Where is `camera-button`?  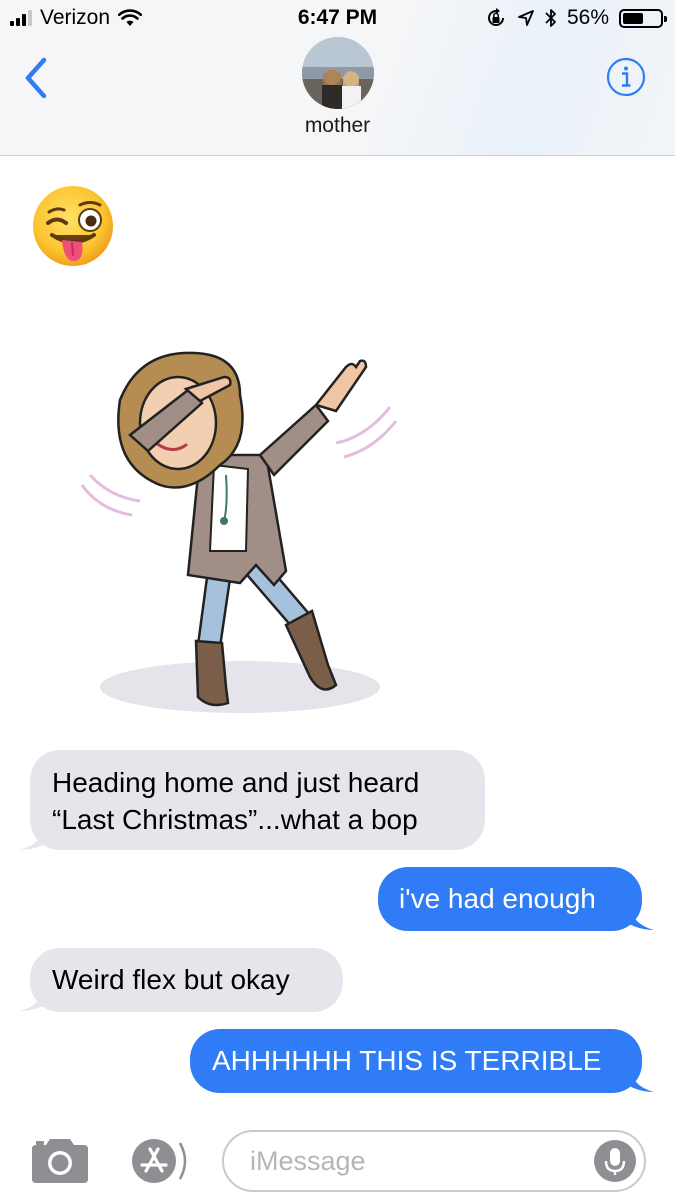 camera-button is located at coordinates (60, 1161).